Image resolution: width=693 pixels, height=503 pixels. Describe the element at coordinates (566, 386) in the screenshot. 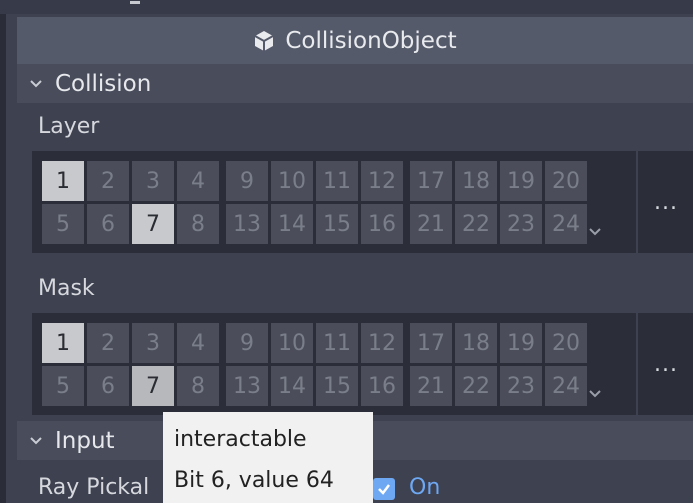

I see `mask-bit-24: 24` at that location.